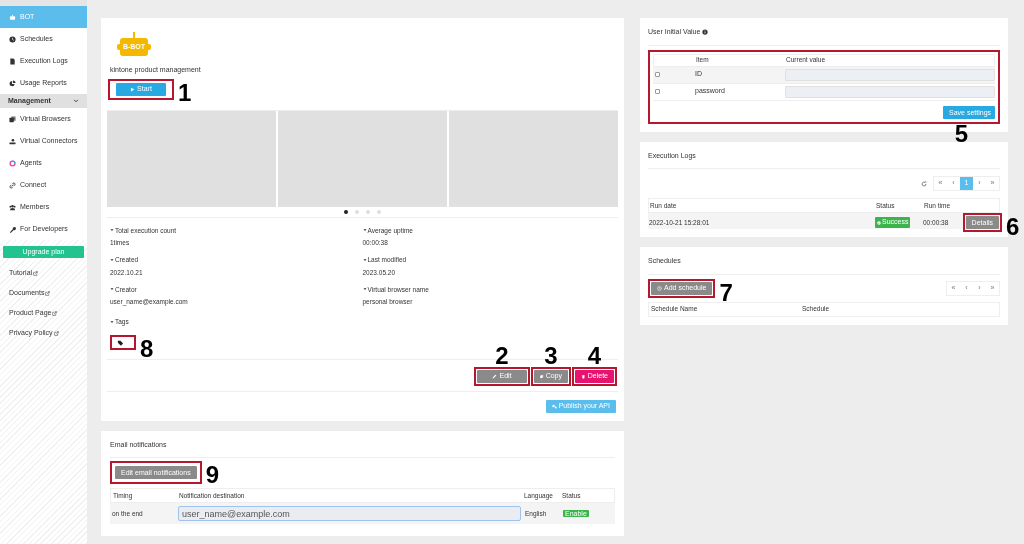 The image size is (1024, 544). I want to click on file-icon, so click(12, 61).